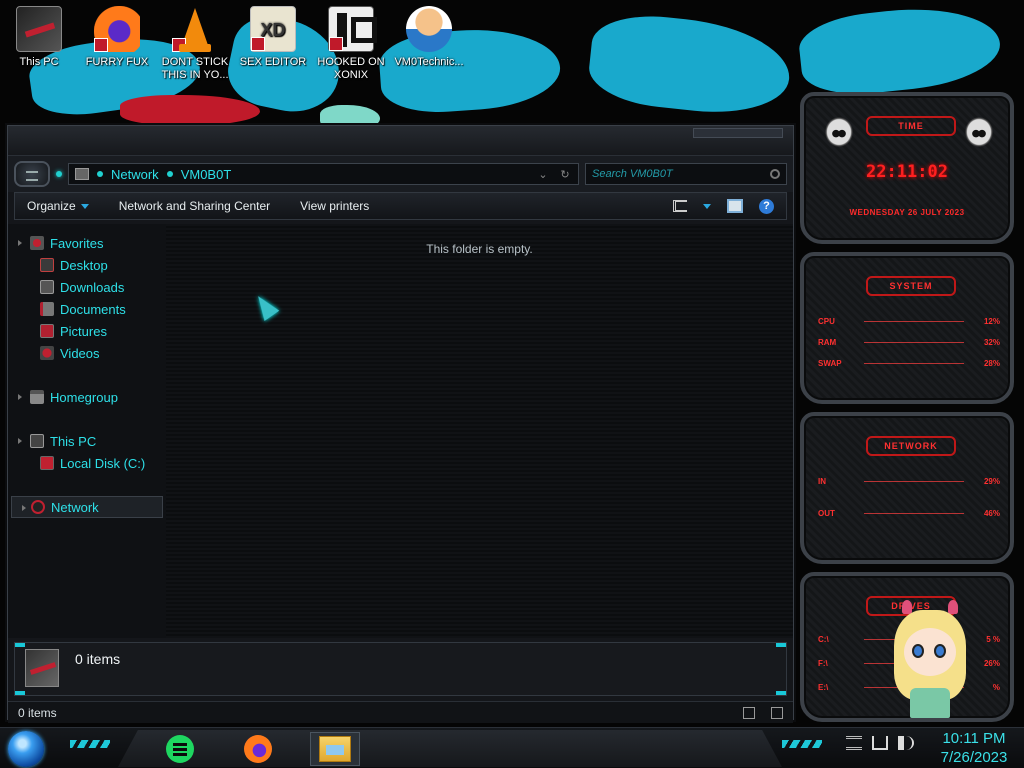  Describe the element at coordinates (87, 463) in the screenshot. I see `nav-local-disk: Local Disk (C:)` at that location.